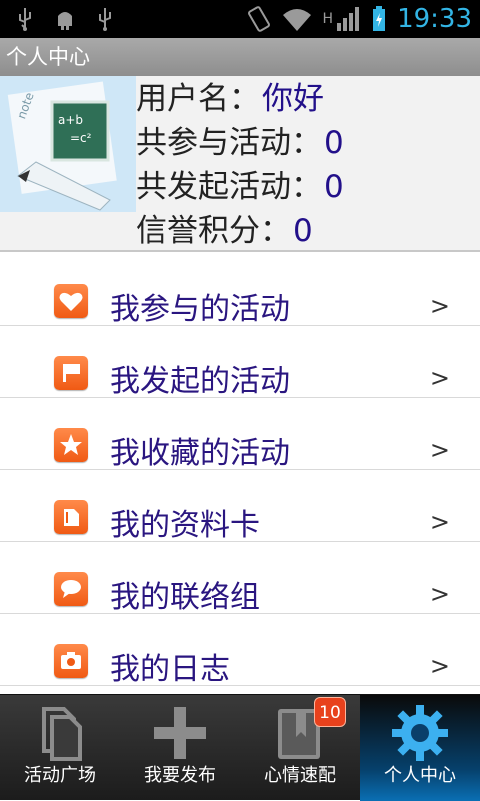  I want to click on menu-item-label: 我参与的活动, so click(200, 309).